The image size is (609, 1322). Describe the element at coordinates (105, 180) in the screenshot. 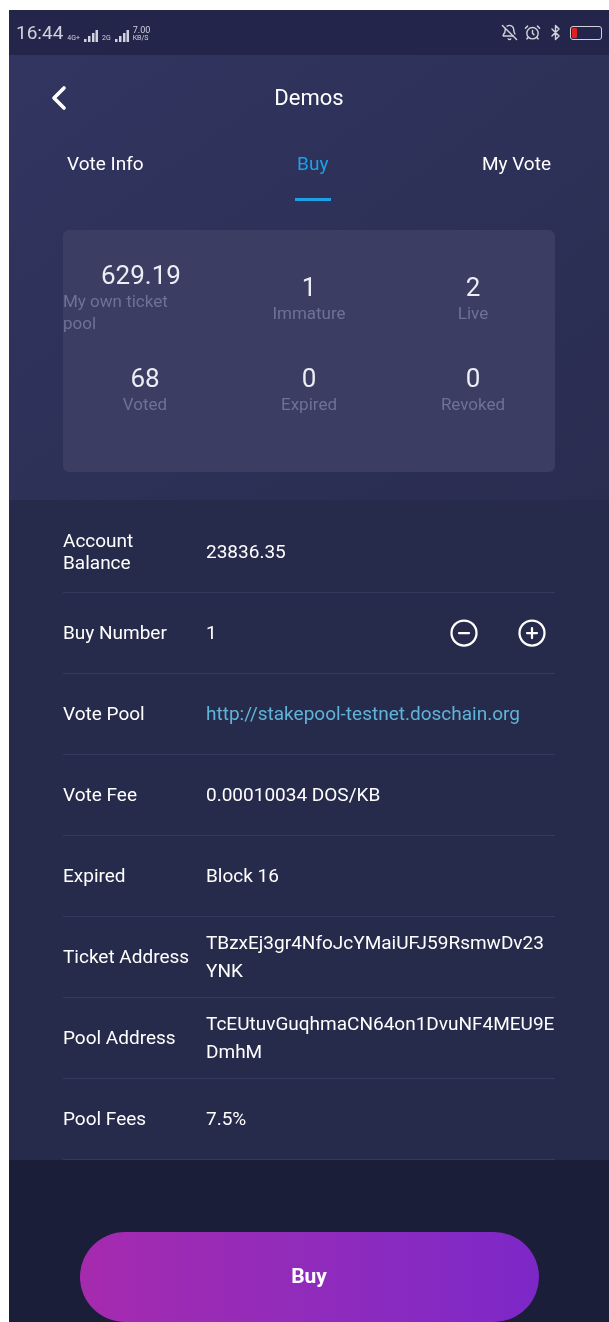

I see `tab: Vote Info` at that location.